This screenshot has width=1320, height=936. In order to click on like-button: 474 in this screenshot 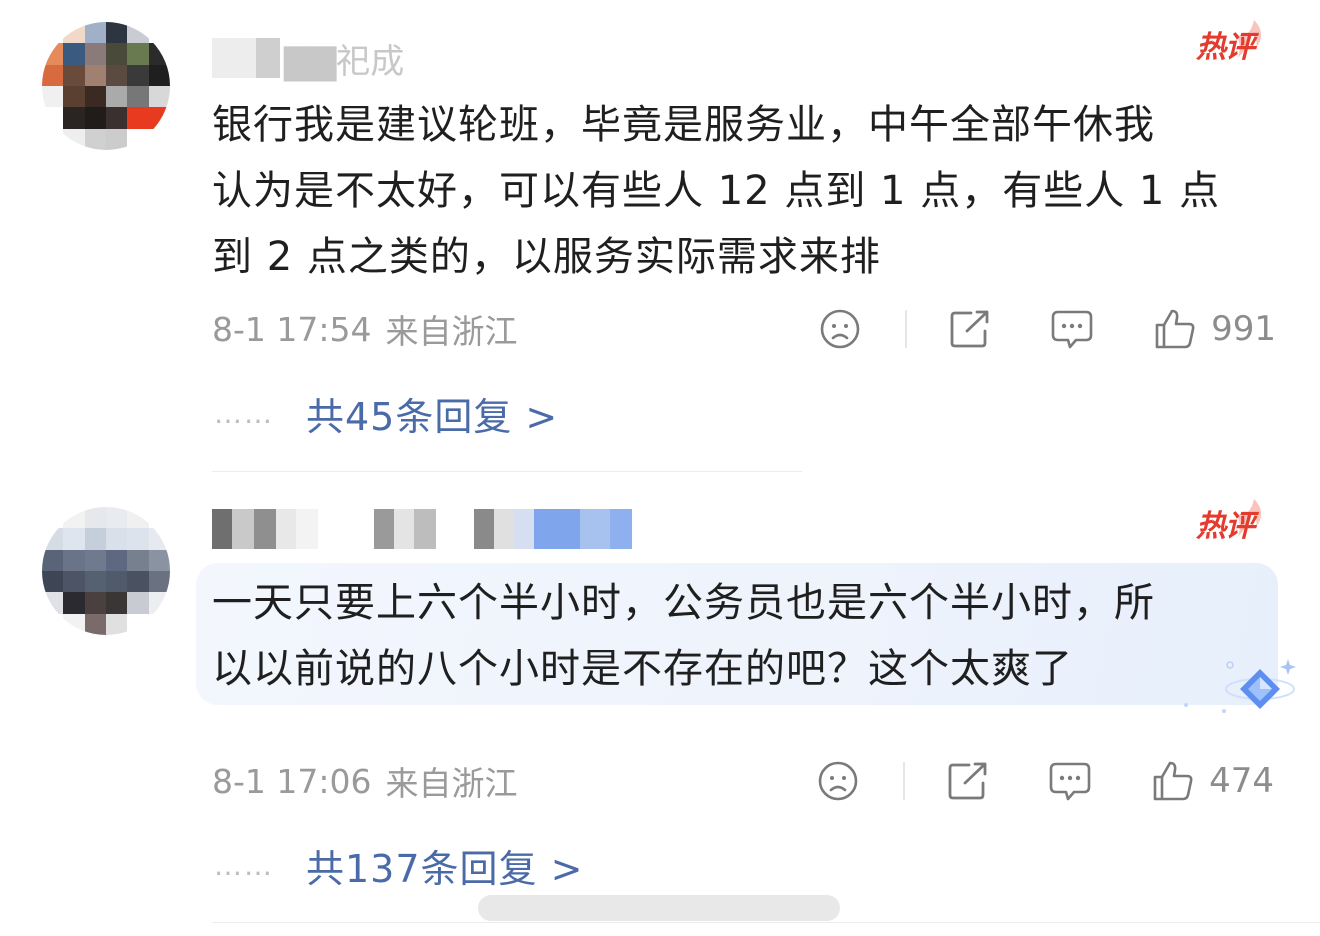, I will do `click(1212, 781)`.